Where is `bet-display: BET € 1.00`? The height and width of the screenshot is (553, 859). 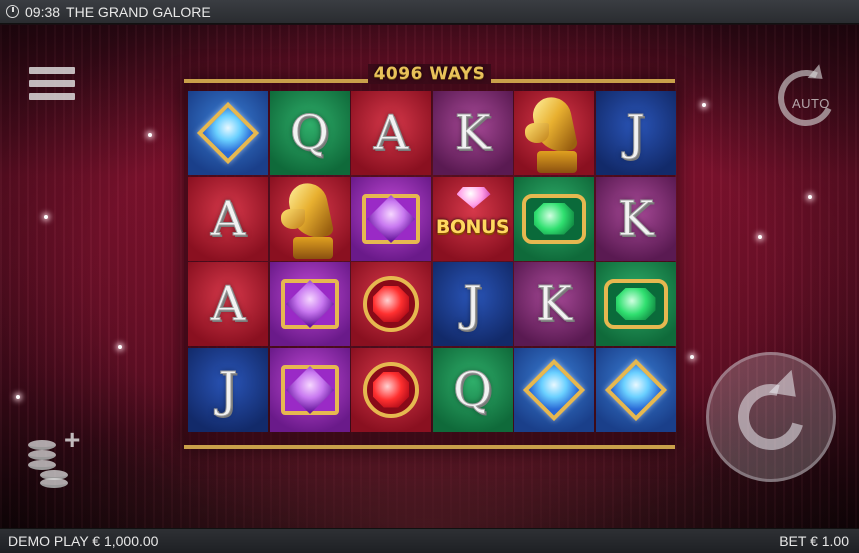 bet-display: BET € 1.00 is located at coordinates (814, 541).